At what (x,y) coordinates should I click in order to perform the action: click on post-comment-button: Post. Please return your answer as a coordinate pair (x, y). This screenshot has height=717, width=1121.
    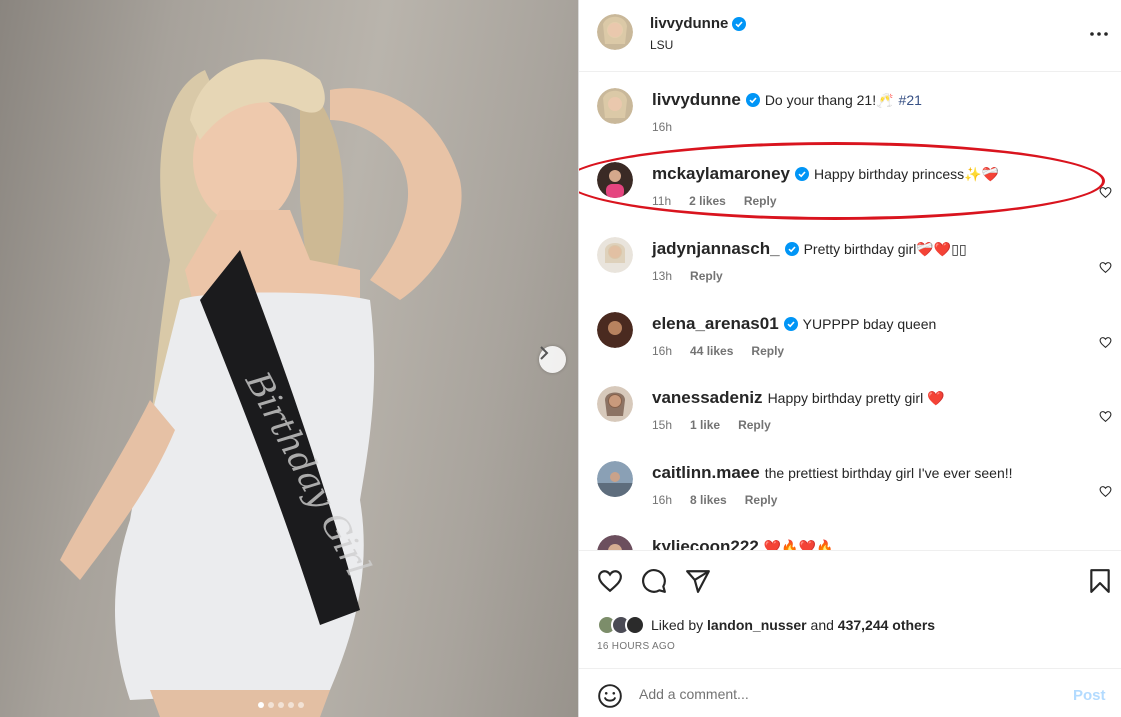
    Looking at the image, I should click on (1089, 695).